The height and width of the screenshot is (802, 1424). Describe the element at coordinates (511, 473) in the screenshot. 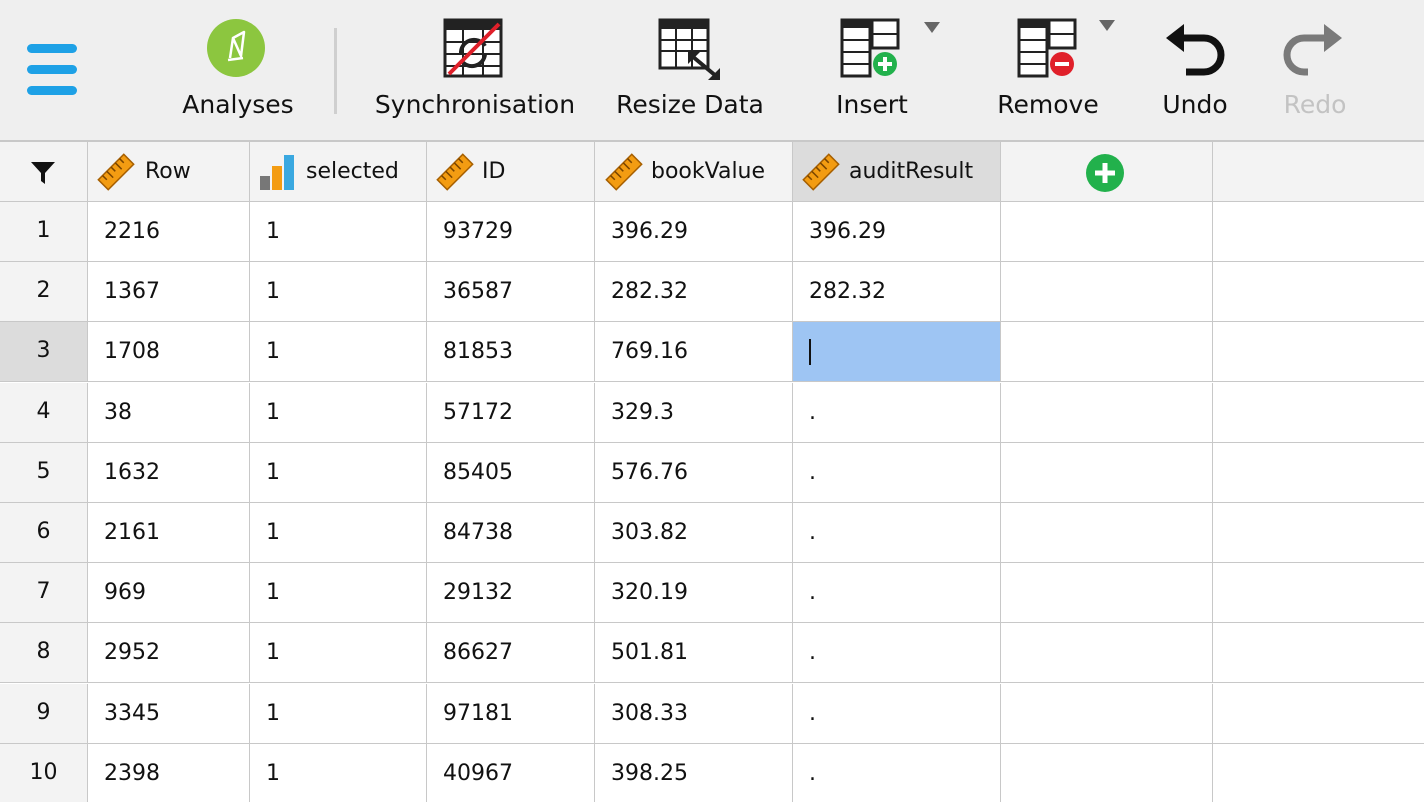

I see `cell-id: 85405` at that location.